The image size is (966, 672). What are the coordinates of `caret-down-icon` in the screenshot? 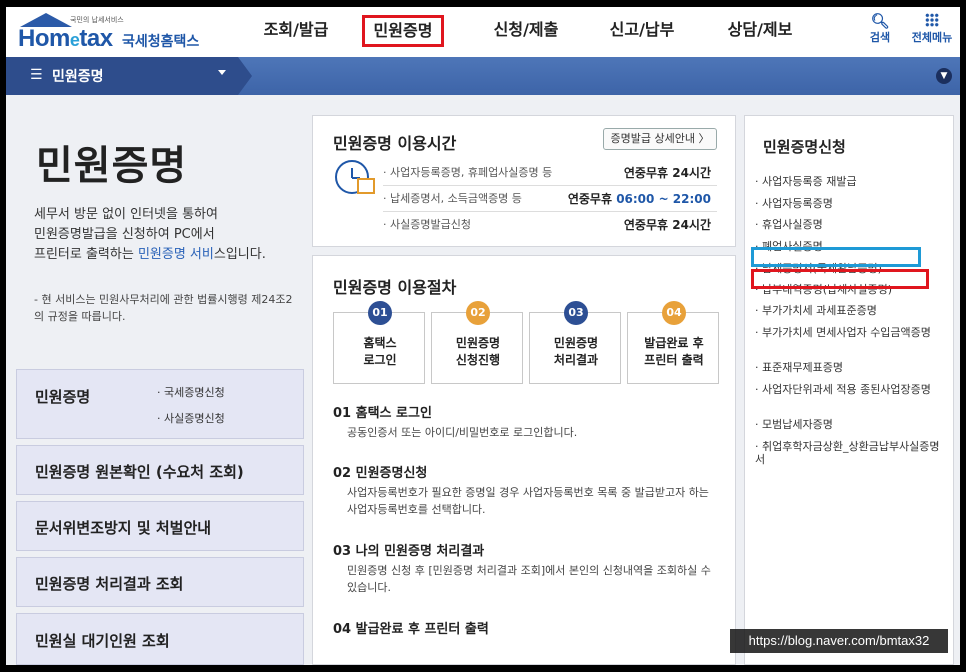 It's located at (222, 72).